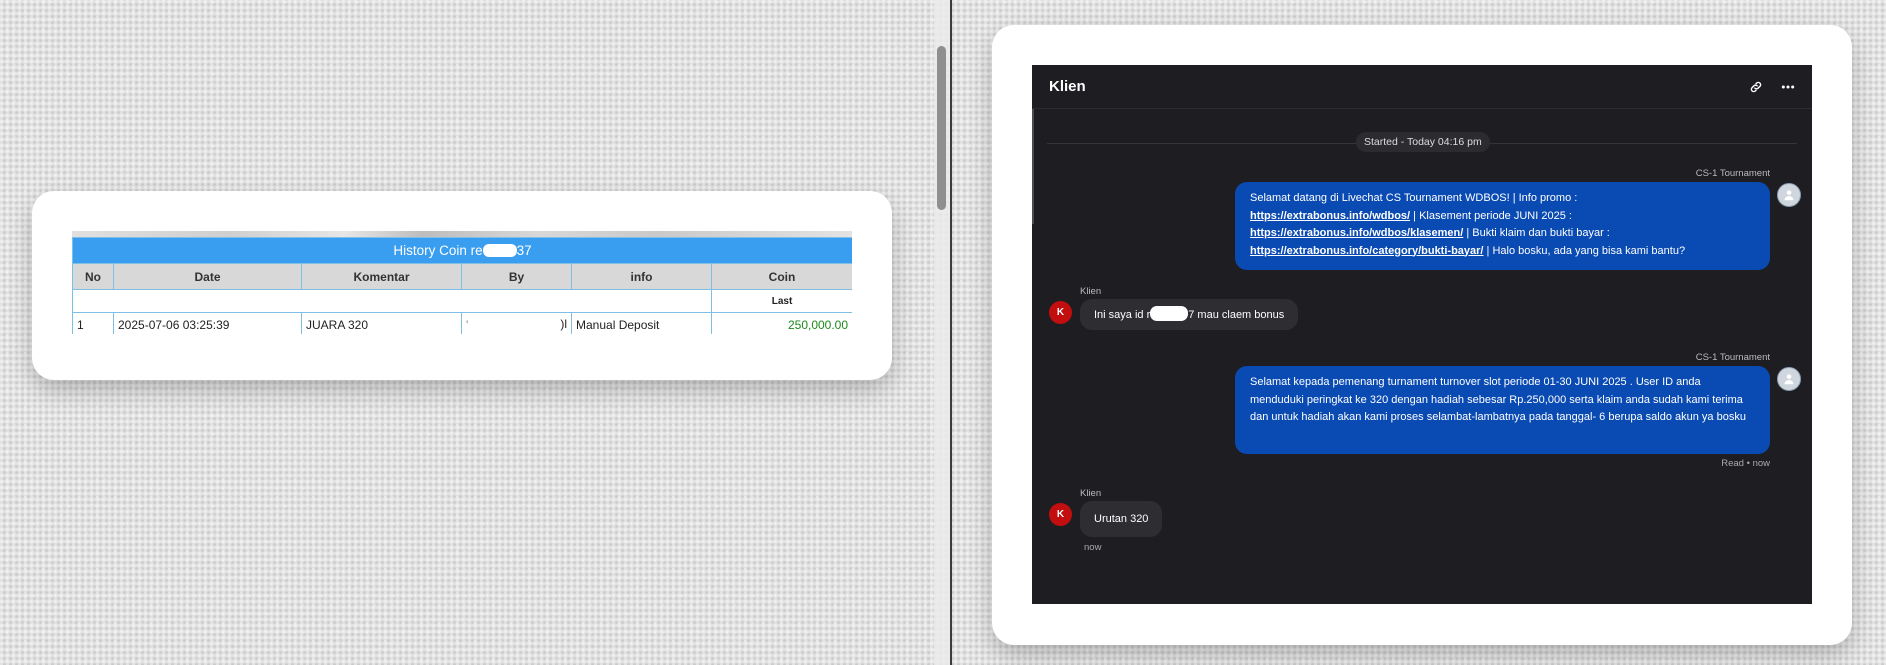 This screenshot has width=1886, height=665. Describe the element at coordinates (951, 332) in the screenshot. I see `pane-divider` at that location.